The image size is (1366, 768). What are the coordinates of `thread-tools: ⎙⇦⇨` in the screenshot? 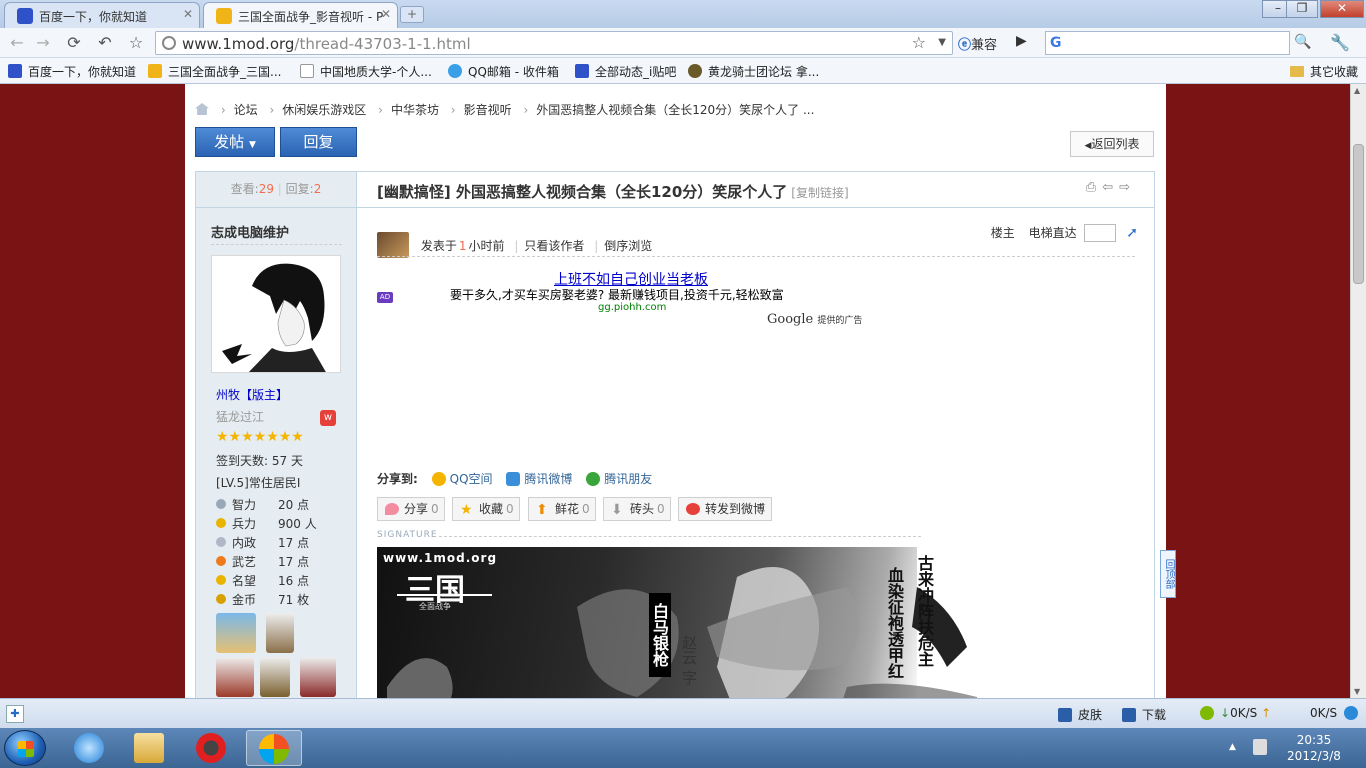 It's located at (1111, 187).